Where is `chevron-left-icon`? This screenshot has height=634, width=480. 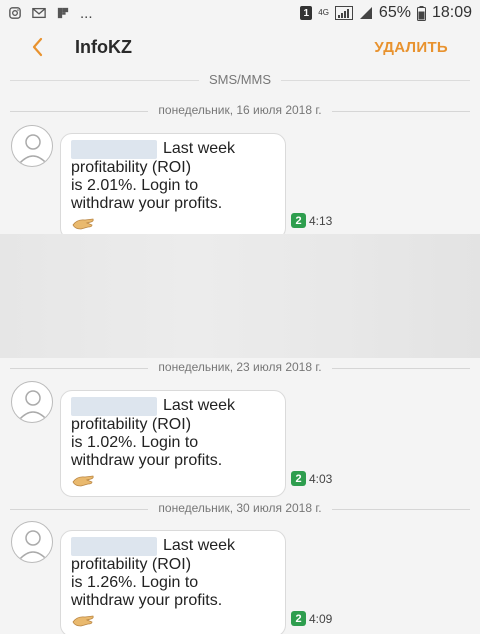 chevron-left-icon is located at coordinates (38, 47).